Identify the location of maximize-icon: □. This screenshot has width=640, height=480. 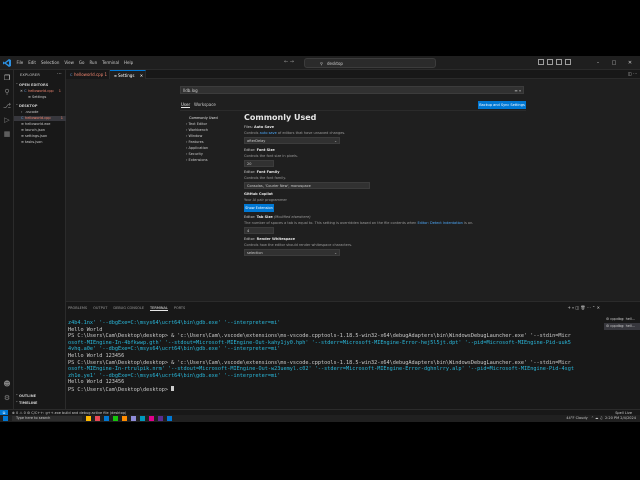
(614, 63).